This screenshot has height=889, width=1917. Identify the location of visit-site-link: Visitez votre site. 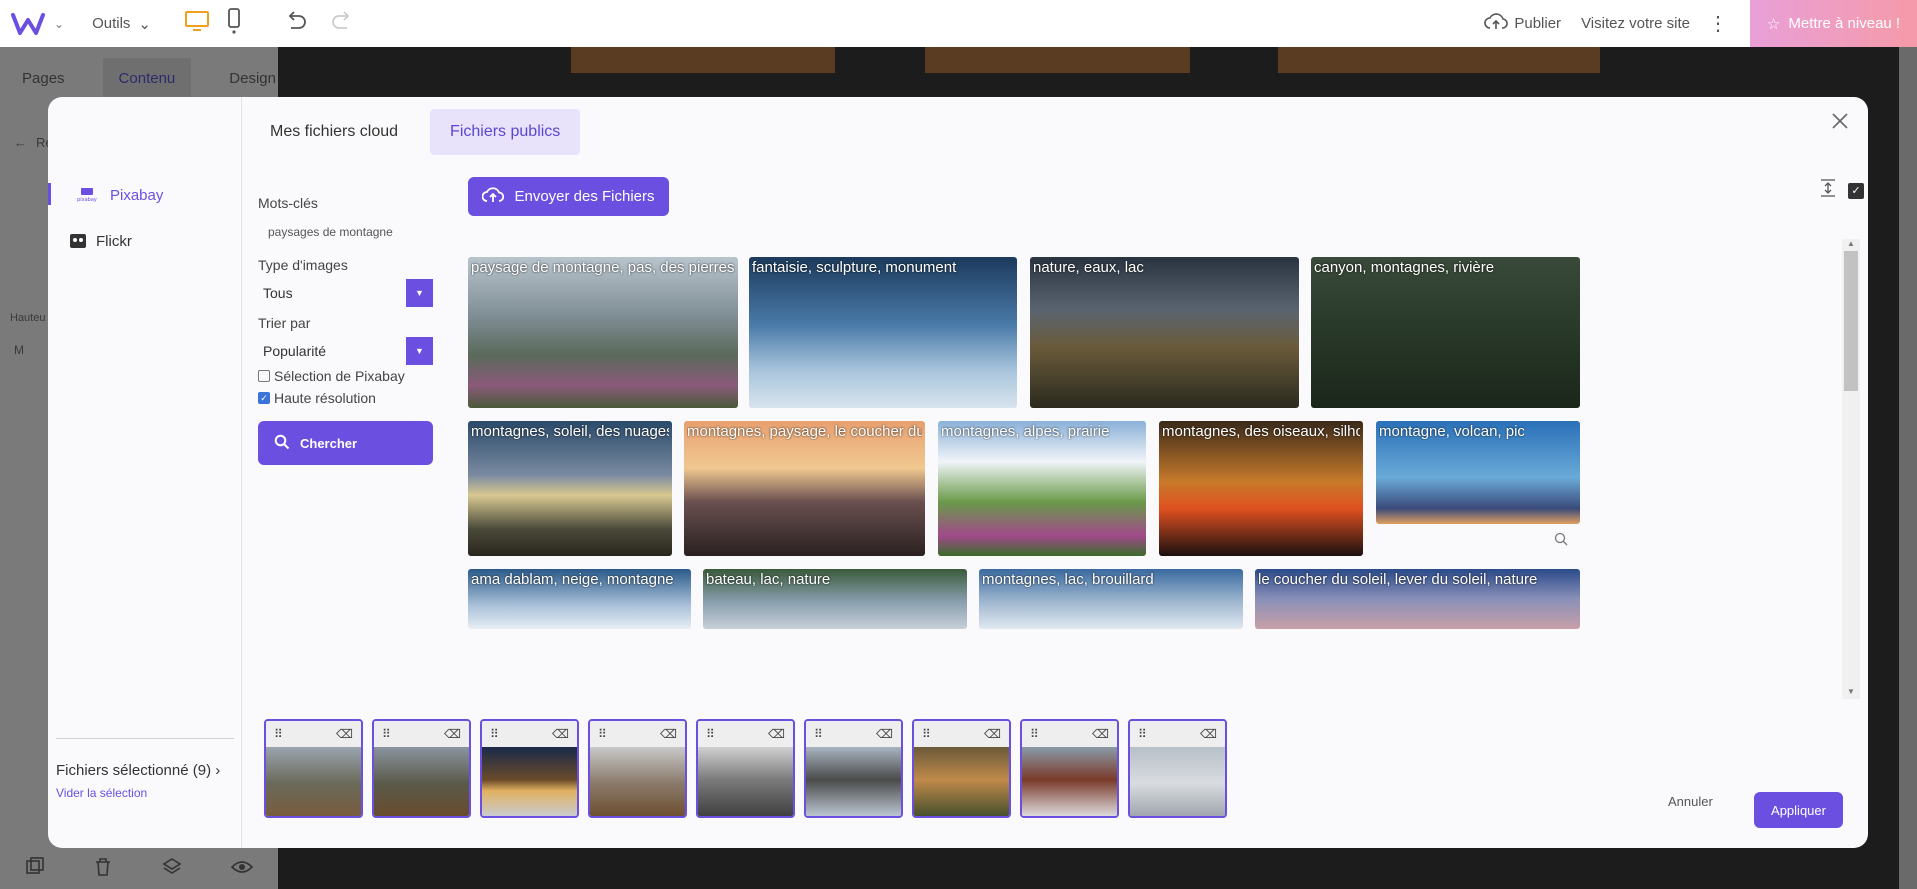
(1635, 23).